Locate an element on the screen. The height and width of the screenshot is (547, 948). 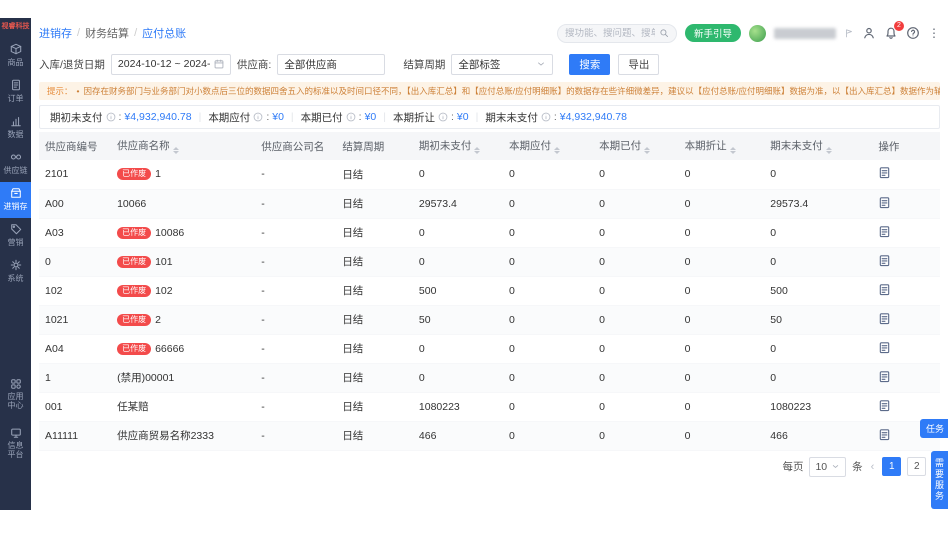
sidebar-item-orders: 订单 is located at coordinates (15, 92).